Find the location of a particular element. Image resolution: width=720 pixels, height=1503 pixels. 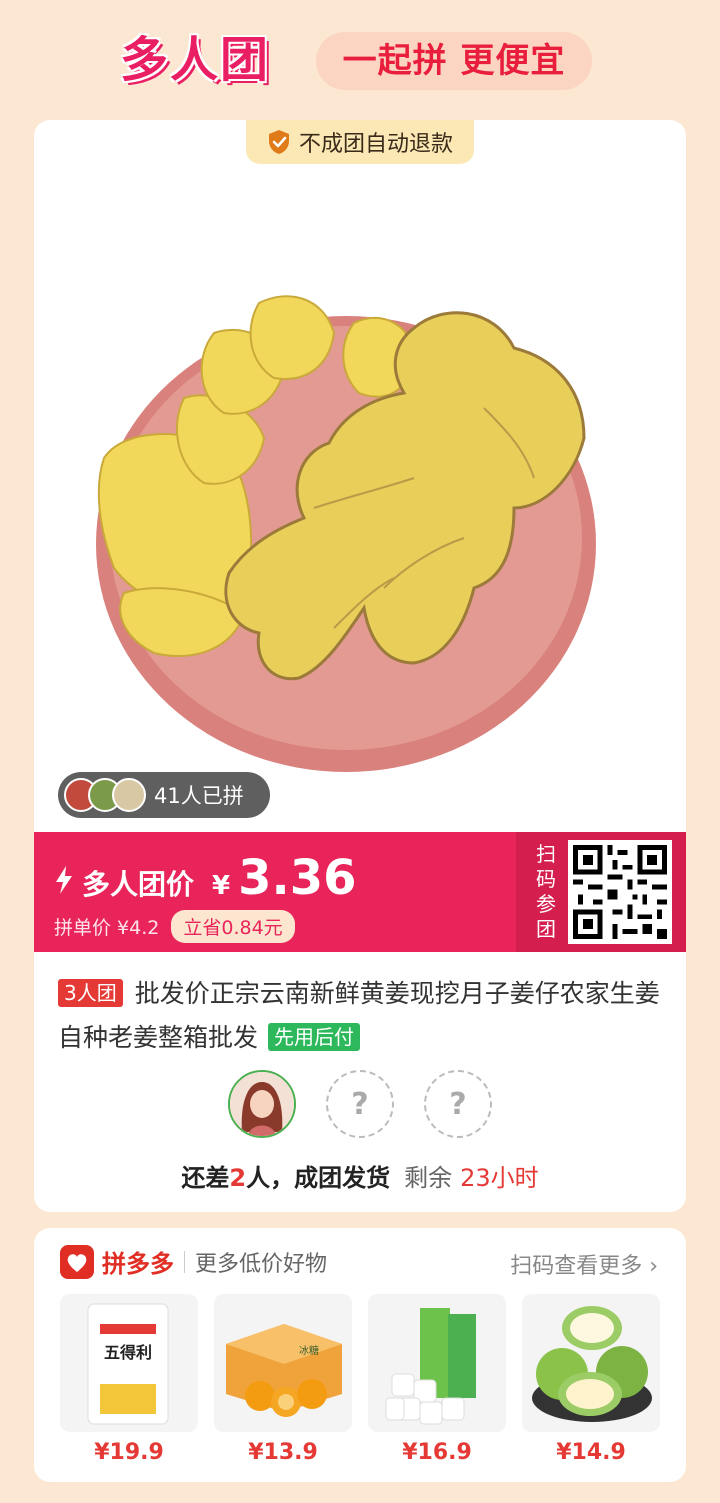

pay-later-badge: 先用后付 is located at coordinates (314, 1037).